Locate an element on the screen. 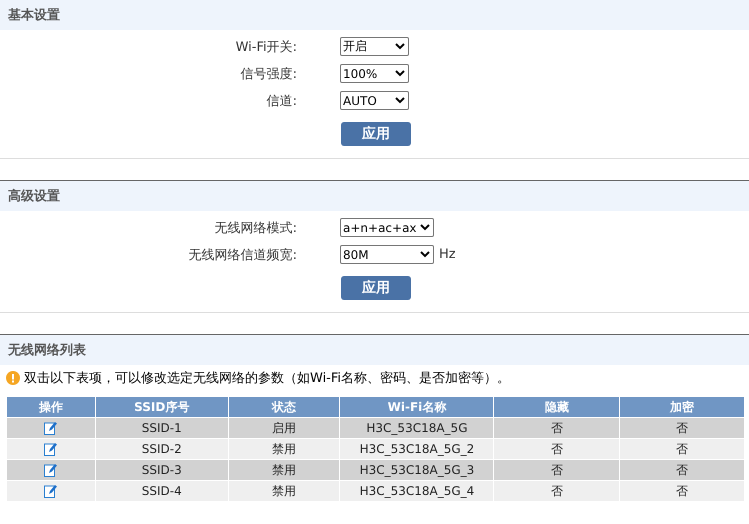 This screenshot has width=749, height=524. section-title: 高级设置 is located at coordinates (34, 196).